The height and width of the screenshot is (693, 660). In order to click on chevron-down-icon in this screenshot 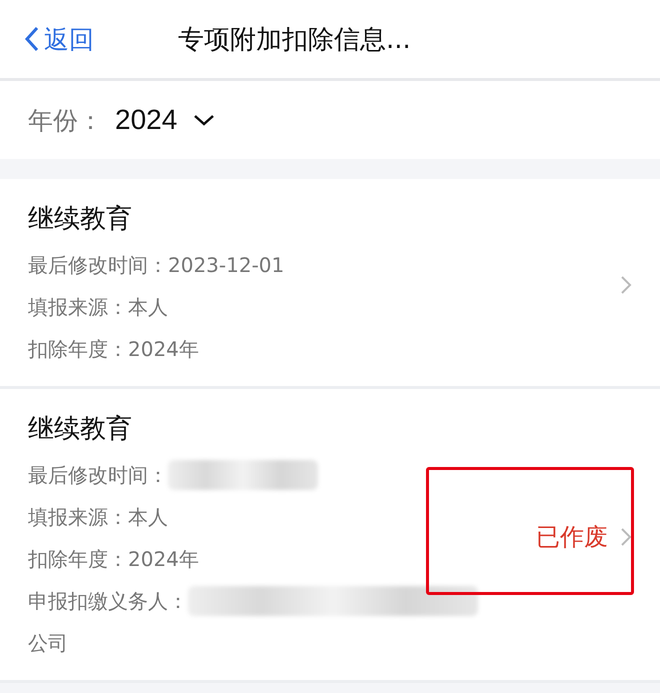, I will do `click(204, 120)`.